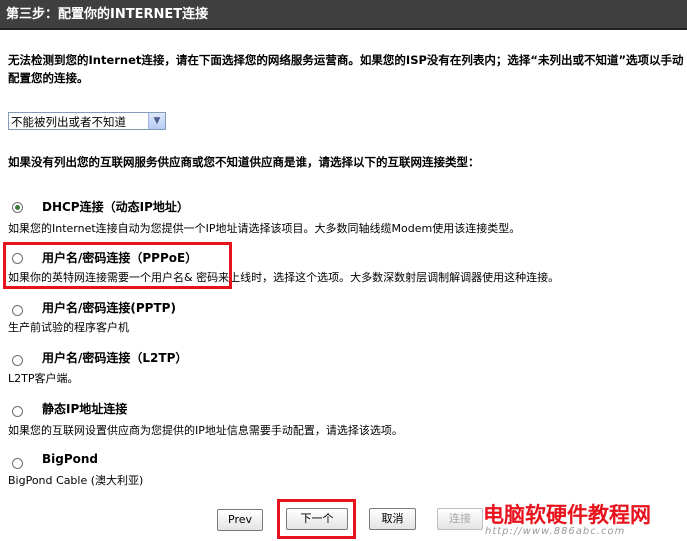 The width and height of the screenshot is (687, 541). Describe the element at coordinates (17, 411) in the screenshot. I see `radio-static-ip` at that location.